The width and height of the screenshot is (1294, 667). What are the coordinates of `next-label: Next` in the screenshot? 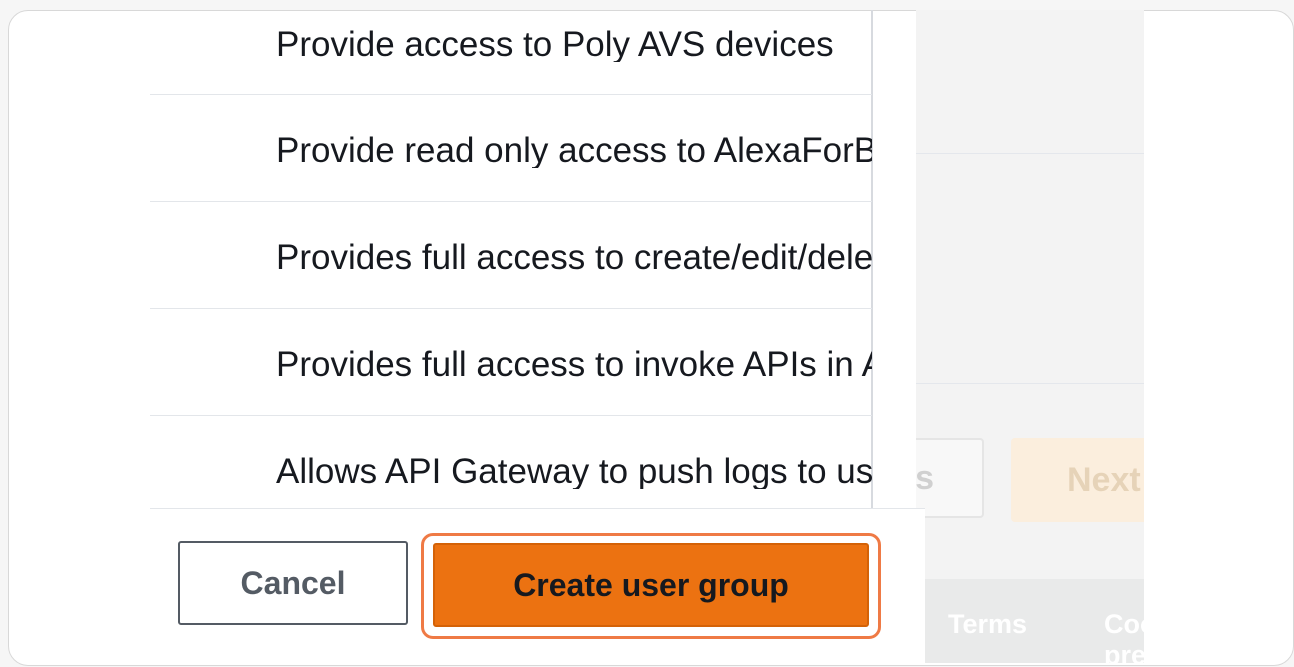 It's located at (1104, 479).